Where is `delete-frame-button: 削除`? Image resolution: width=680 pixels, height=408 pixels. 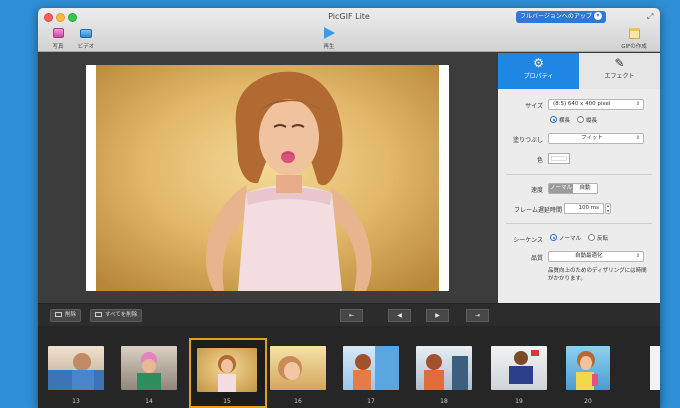 delete-frame-button: 削除 is located at coordinates (66, 315).